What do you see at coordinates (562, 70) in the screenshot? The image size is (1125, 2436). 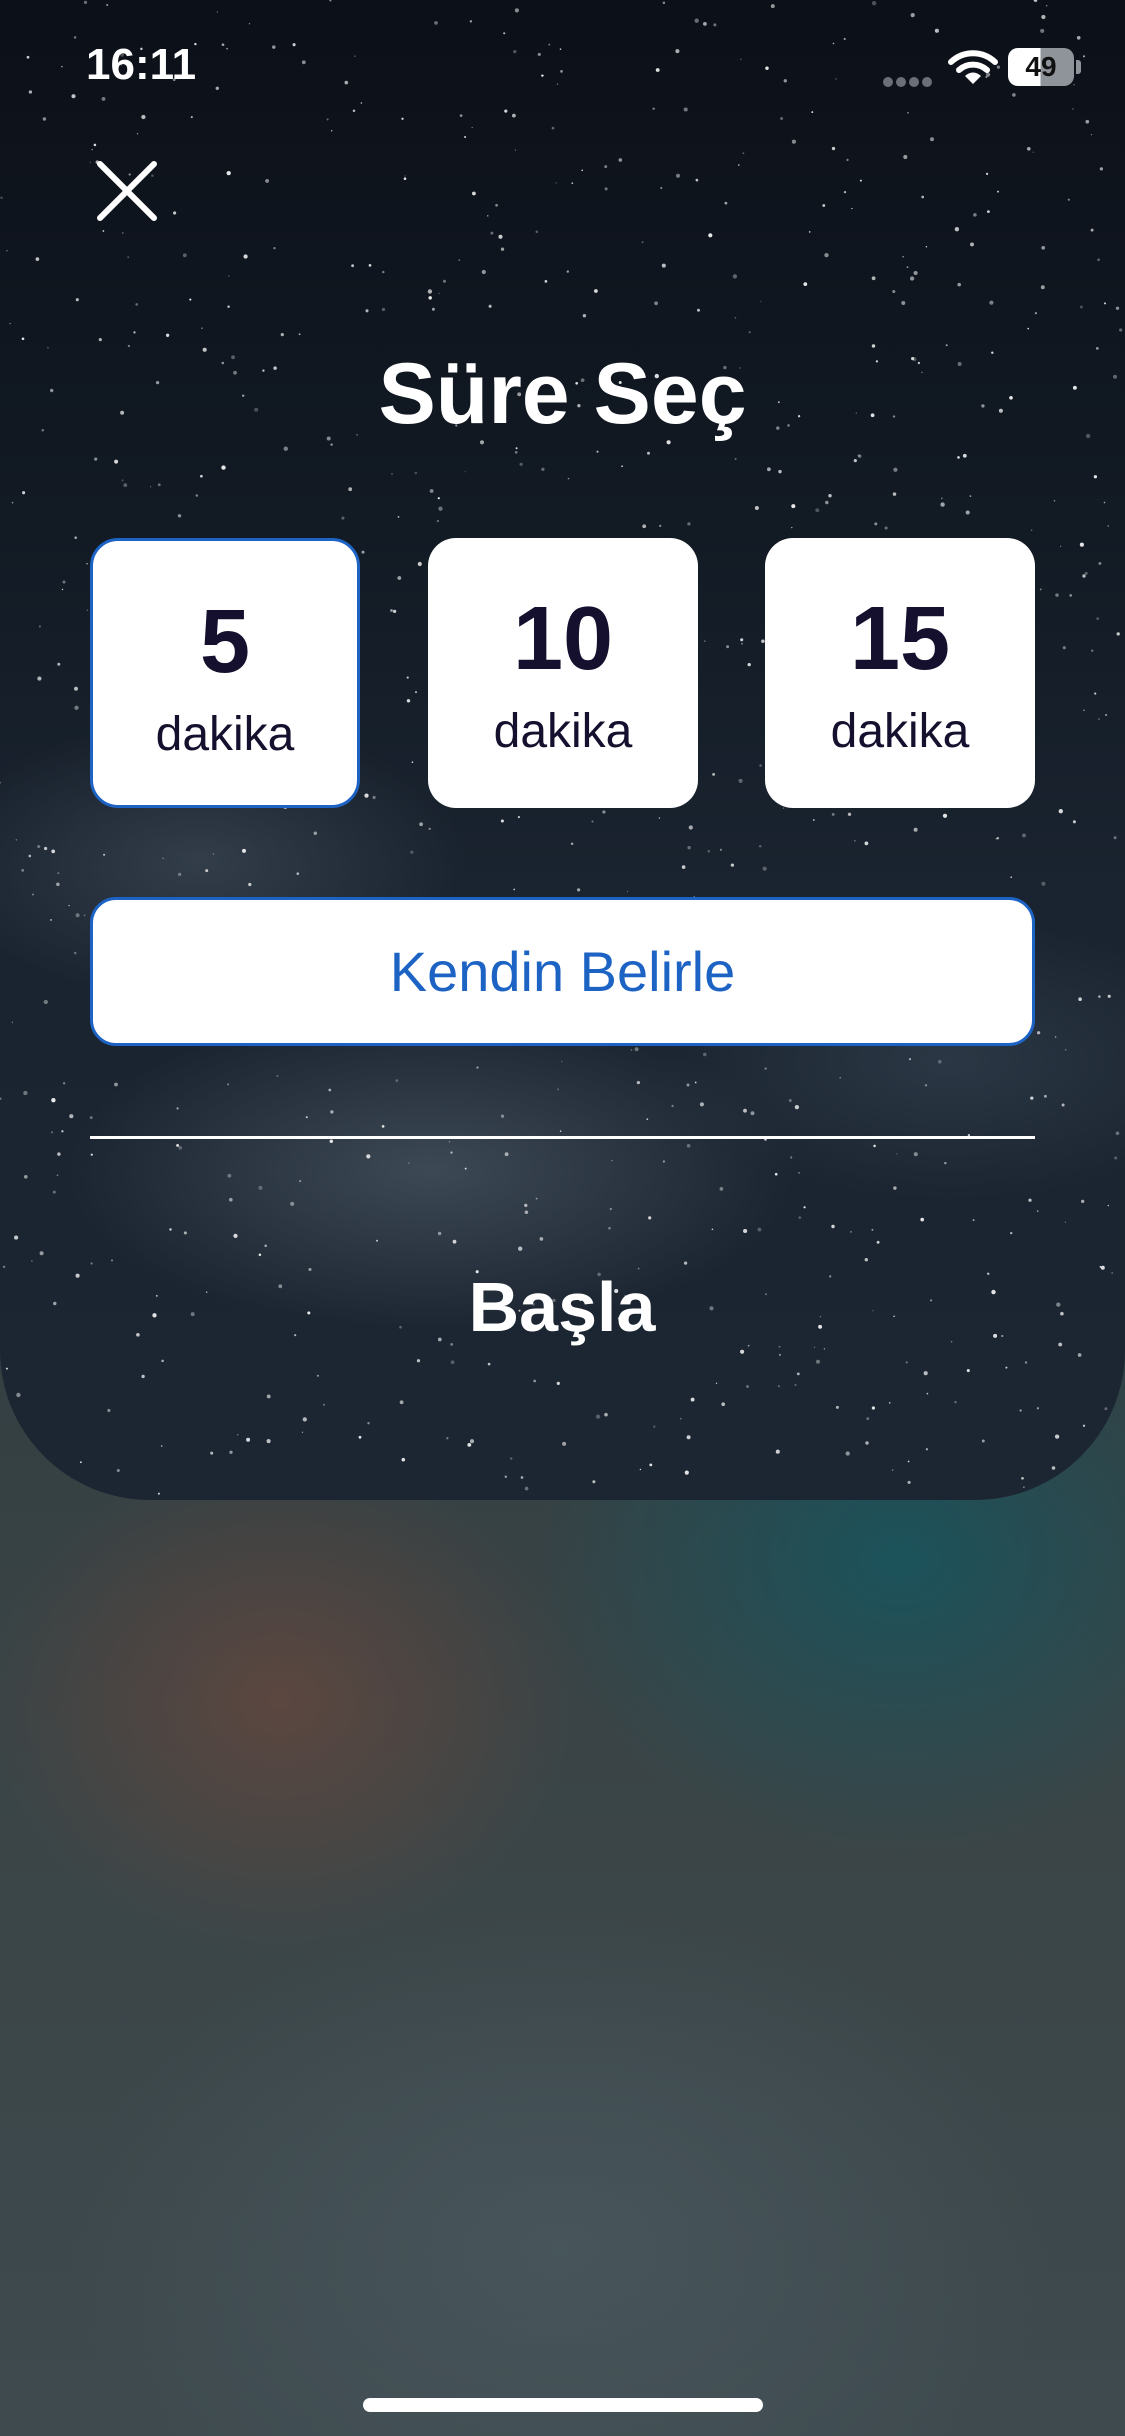 I see `status-bar: 16:11 49` at bounding box center [562, 70].